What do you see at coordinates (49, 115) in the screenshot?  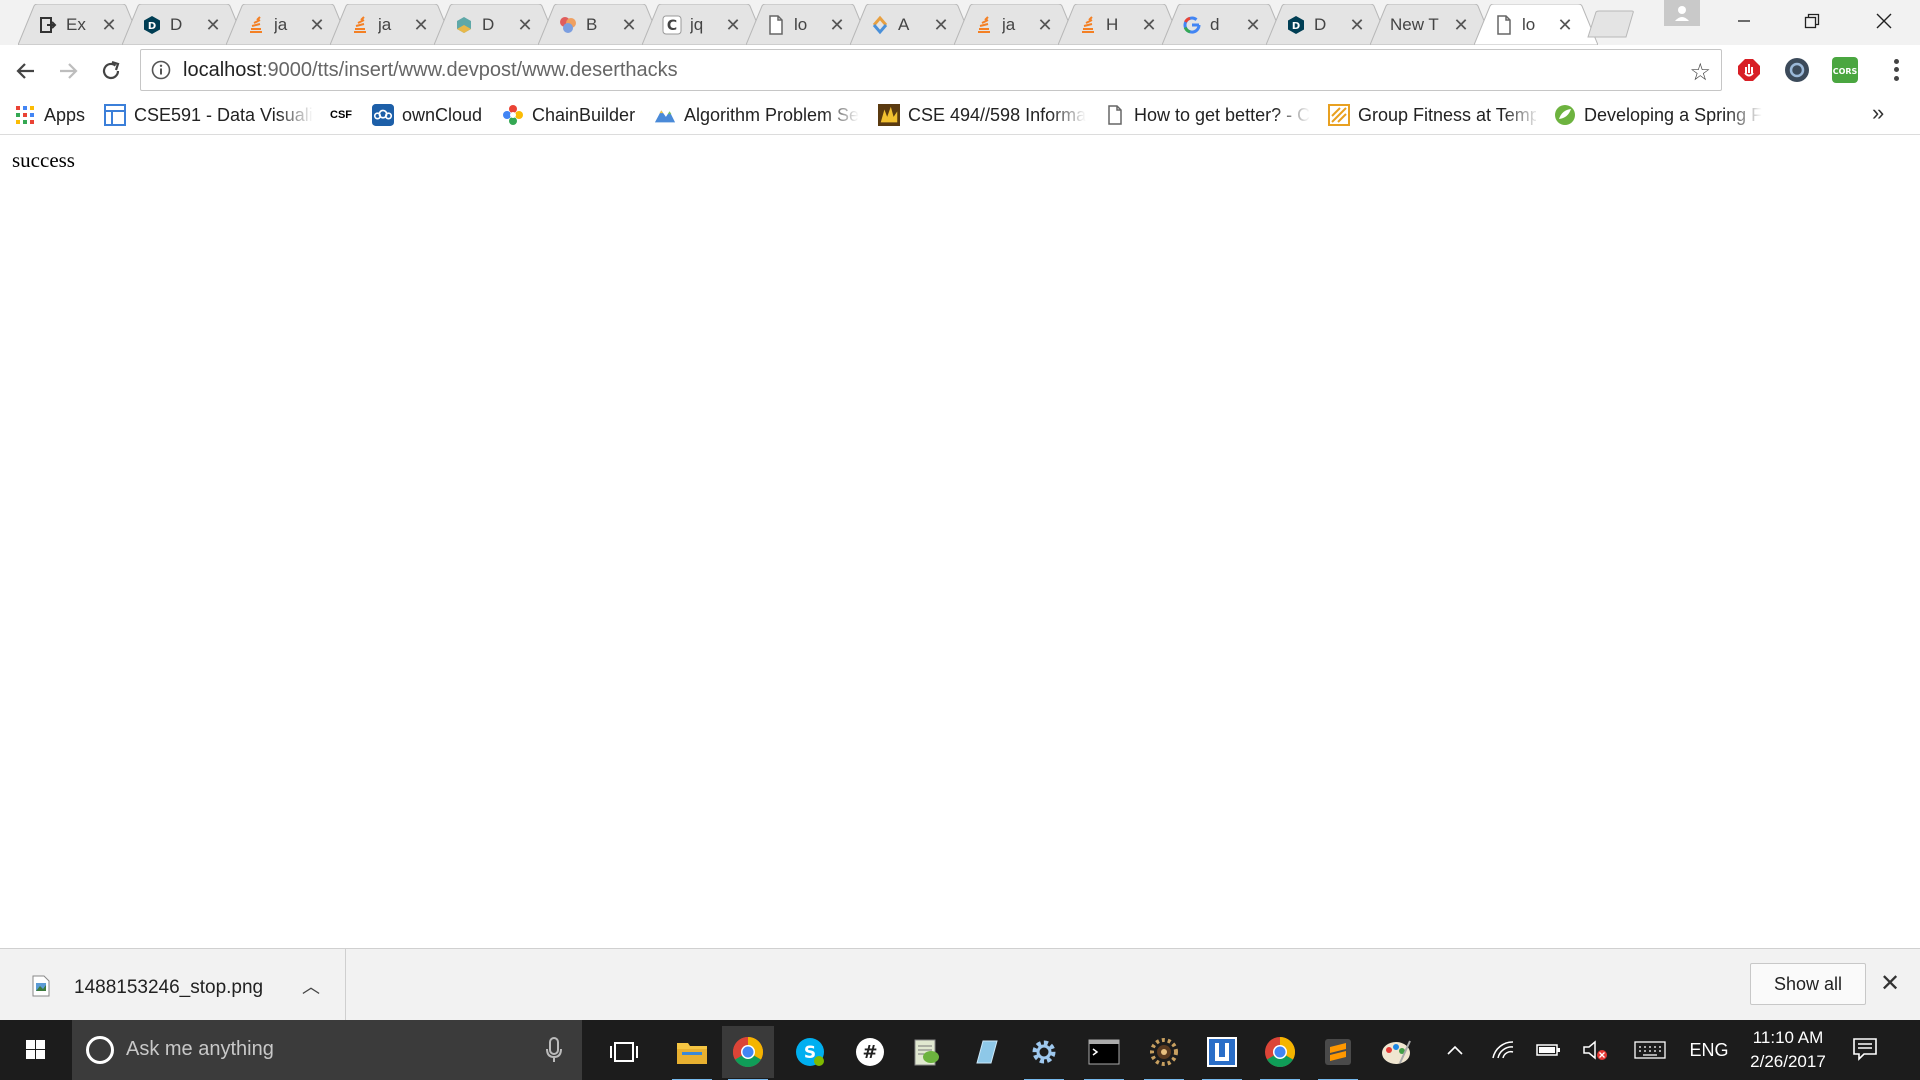 I see `bookmark-apps: Apps` at bounding box center [49, 115].